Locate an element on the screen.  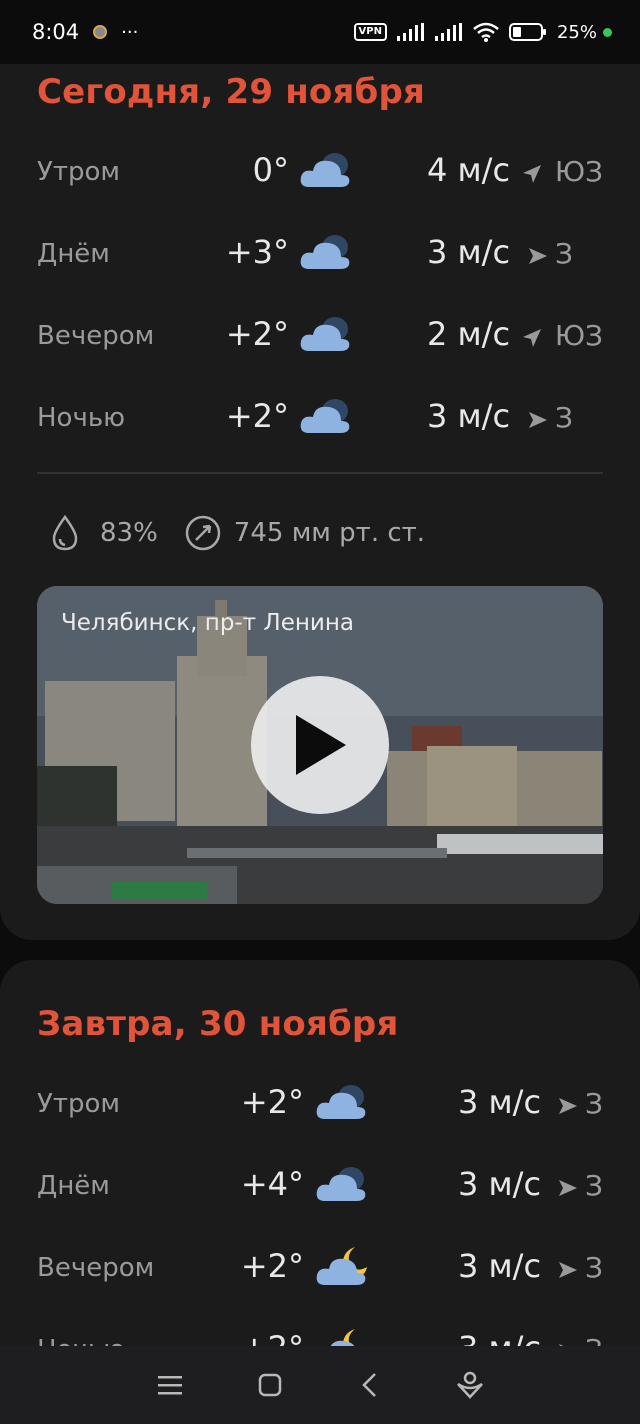
humidity-value: 83% is located at coordinates (129, 533).